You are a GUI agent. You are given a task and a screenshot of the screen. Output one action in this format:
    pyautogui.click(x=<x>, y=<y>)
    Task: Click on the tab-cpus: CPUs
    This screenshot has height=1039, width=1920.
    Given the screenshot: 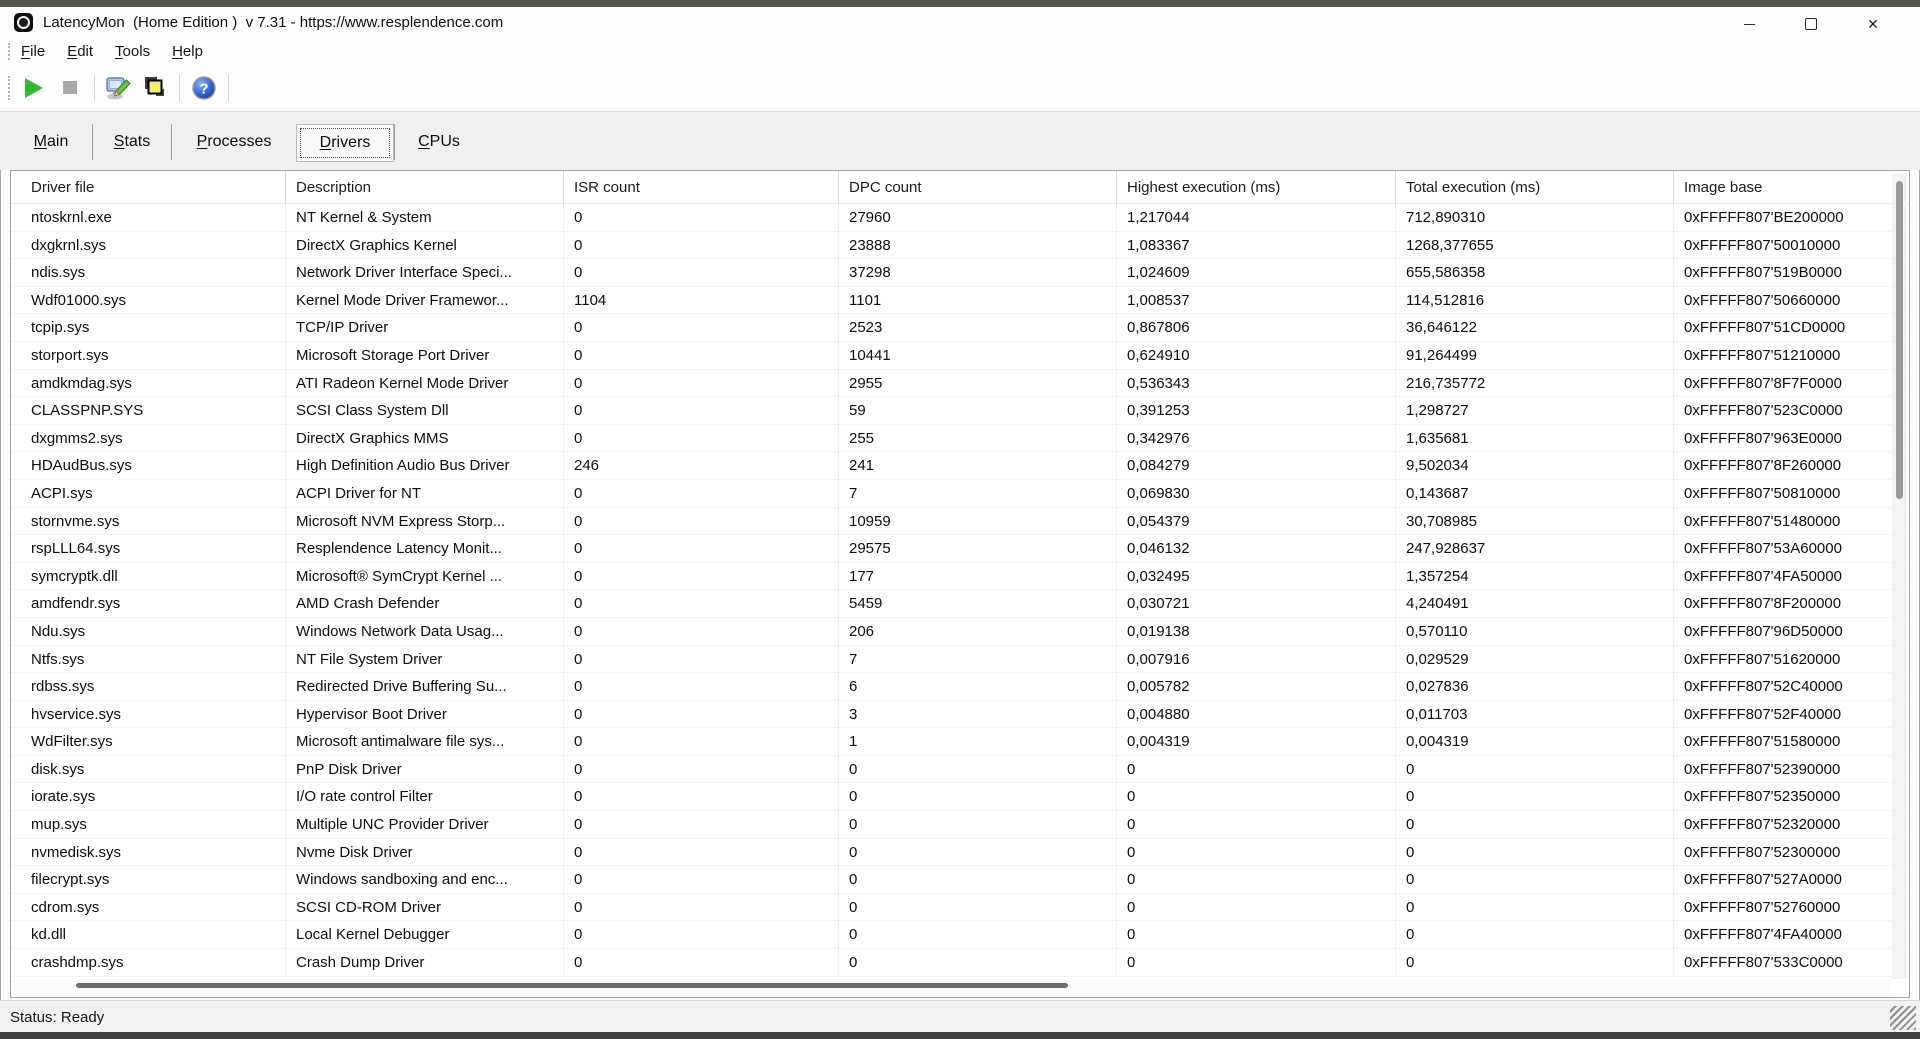 What is the action you would take?
    pyautogui.click(x=438, y=142)
    